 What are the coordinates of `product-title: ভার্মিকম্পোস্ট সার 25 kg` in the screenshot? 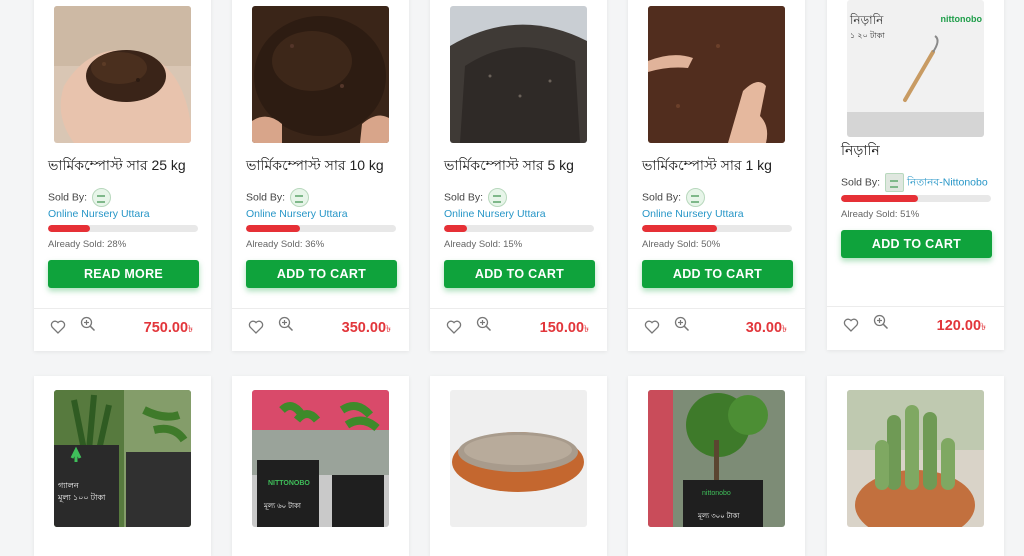 It's located at (117, 166).